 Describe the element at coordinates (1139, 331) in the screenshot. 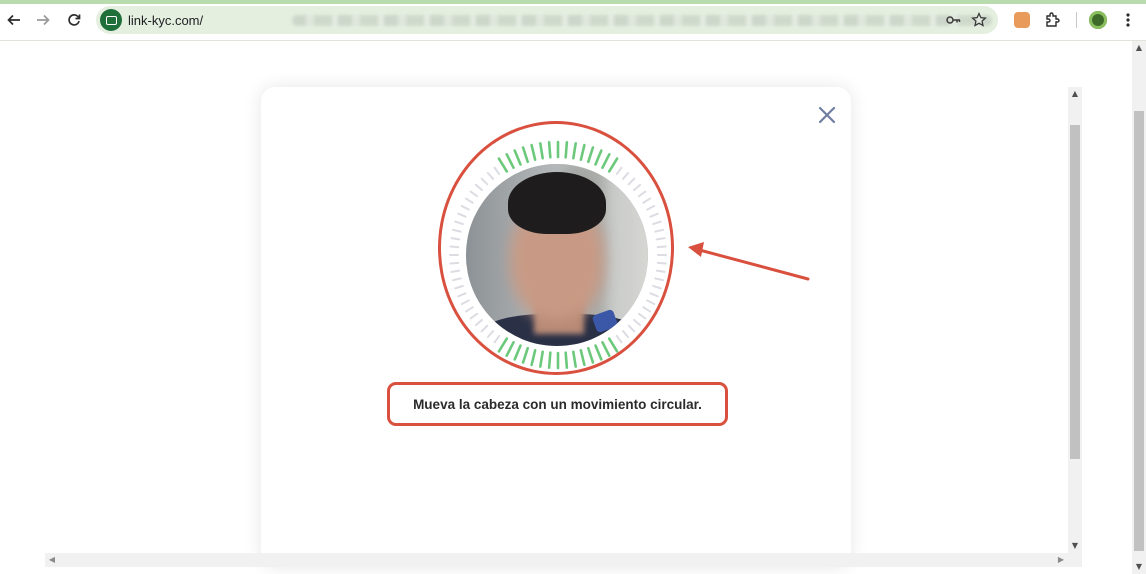

I see `page-scroll-thumb` at that location.